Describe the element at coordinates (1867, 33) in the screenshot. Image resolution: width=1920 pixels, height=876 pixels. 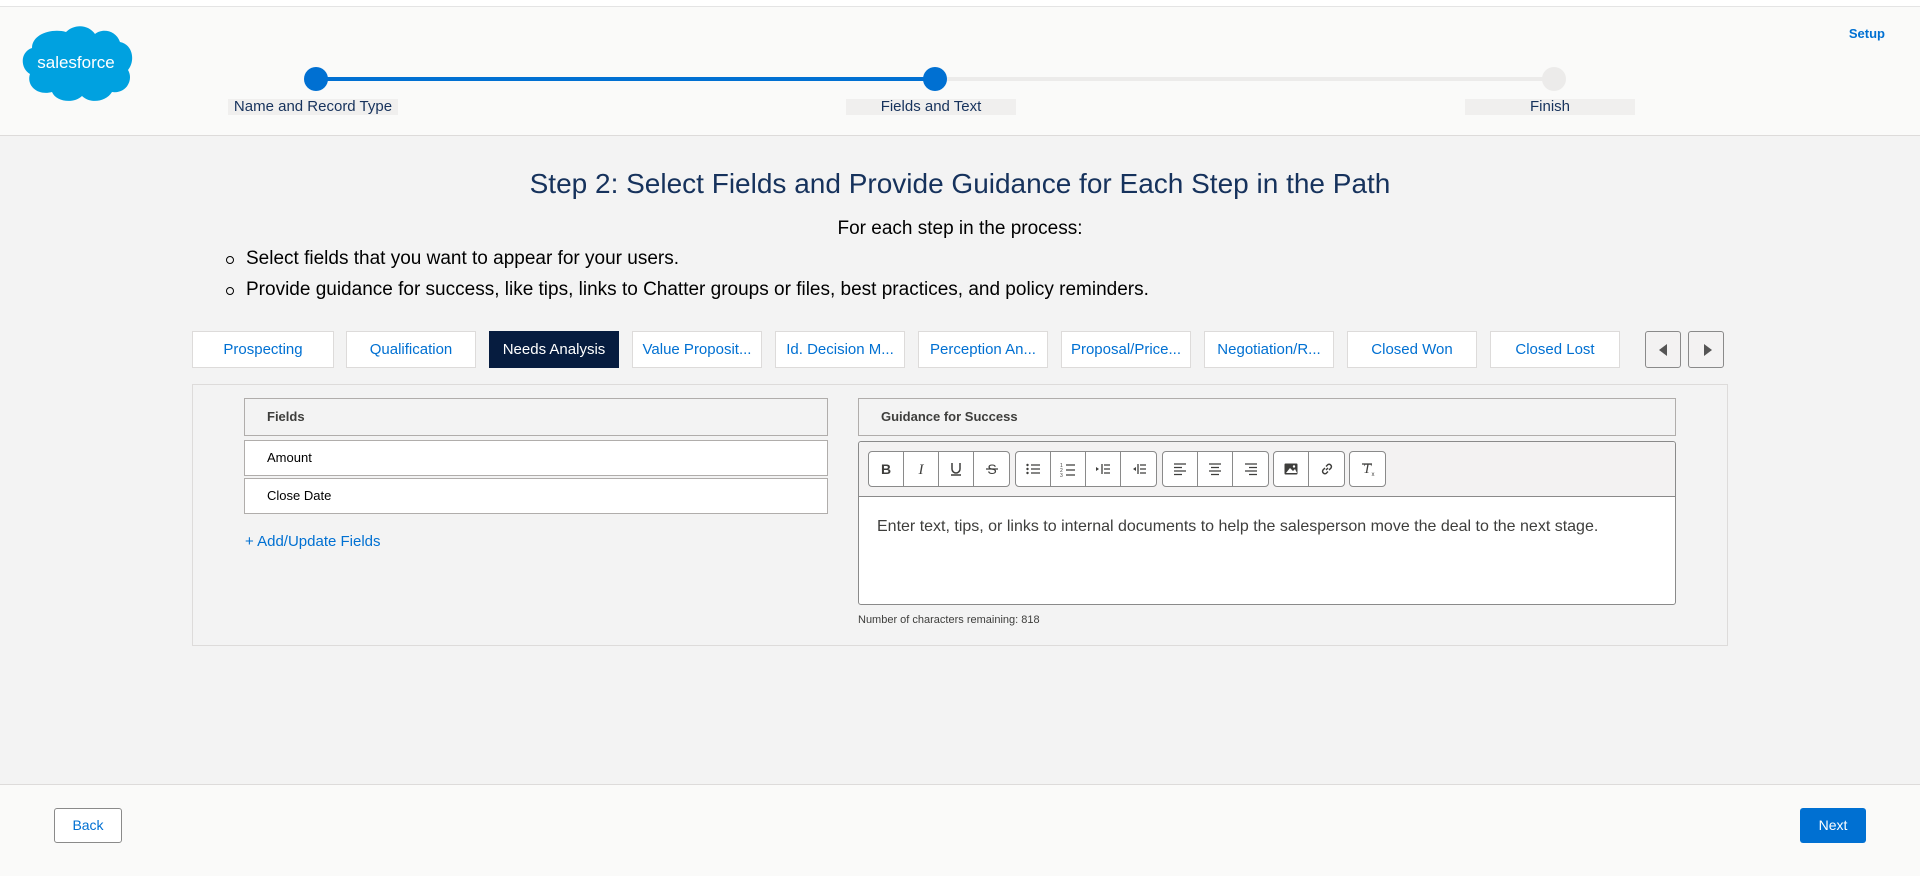
I see `setup-link: Setup` at that location.